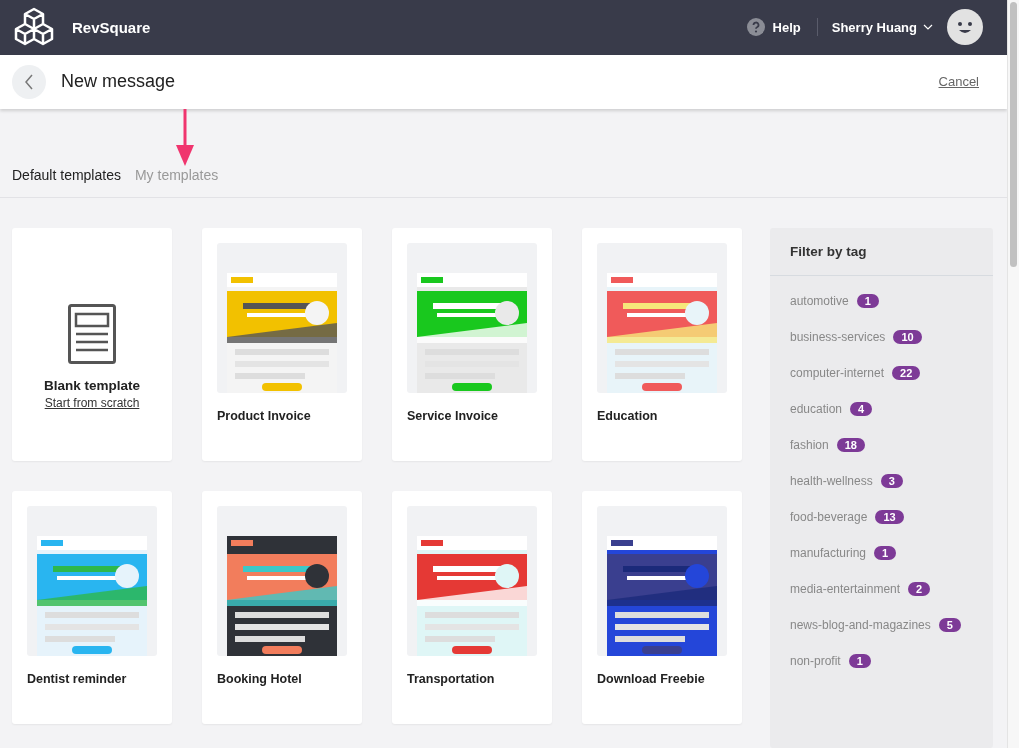 This screenshot has height=748, width=1019. Describe the element at coordinates (928, 27) in the screenshot. I see `chevron-down-icon` at that location.